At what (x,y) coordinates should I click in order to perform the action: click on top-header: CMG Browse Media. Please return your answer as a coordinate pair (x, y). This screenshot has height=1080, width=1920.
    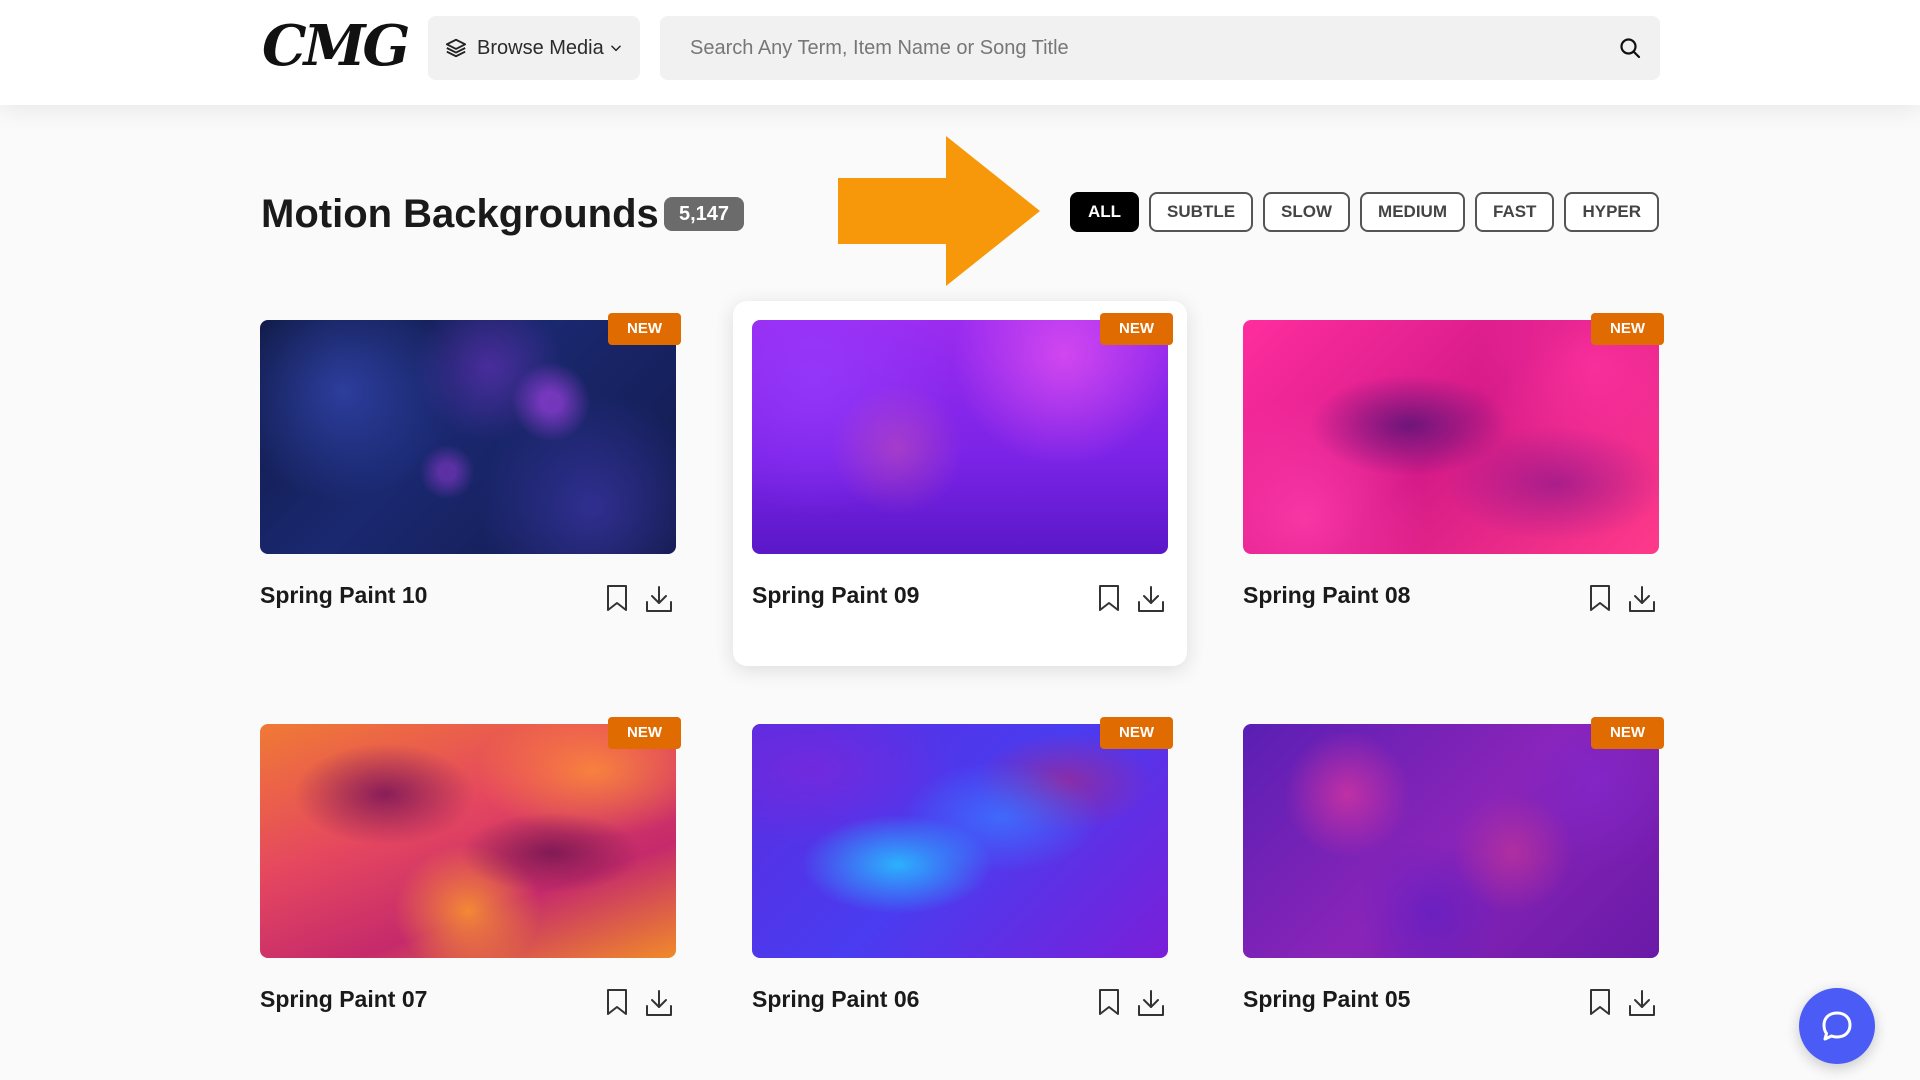
    Looking at the image, I should click on (960, 52).